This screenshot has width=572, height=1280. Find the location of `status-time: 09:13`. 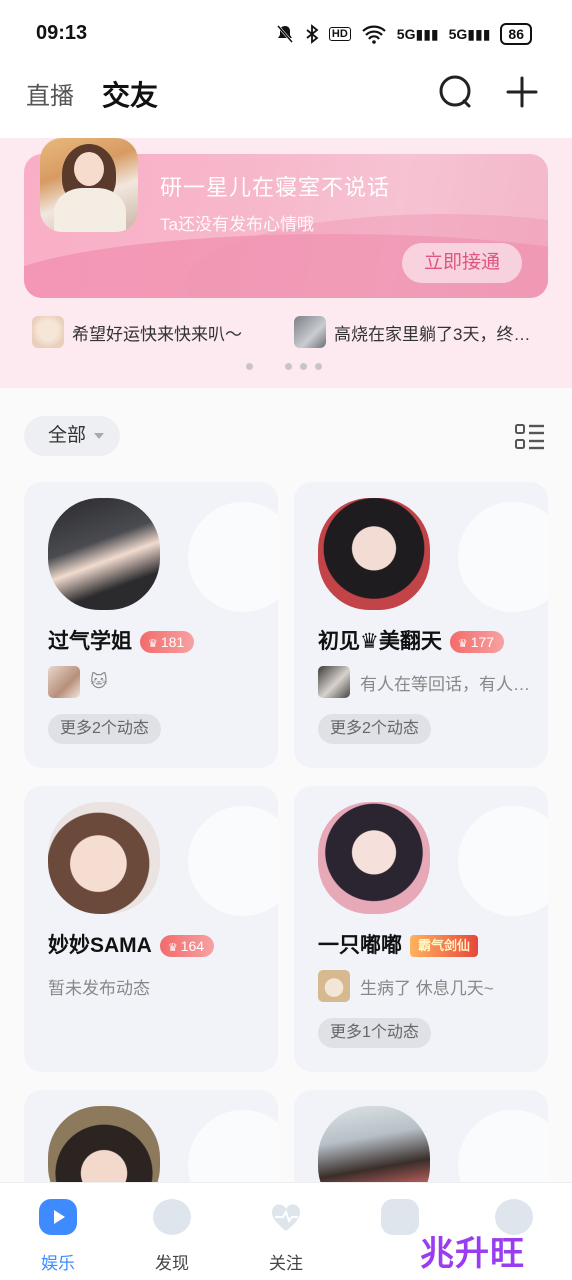

status-time: 09:13 is located at coordinates (62, 33).